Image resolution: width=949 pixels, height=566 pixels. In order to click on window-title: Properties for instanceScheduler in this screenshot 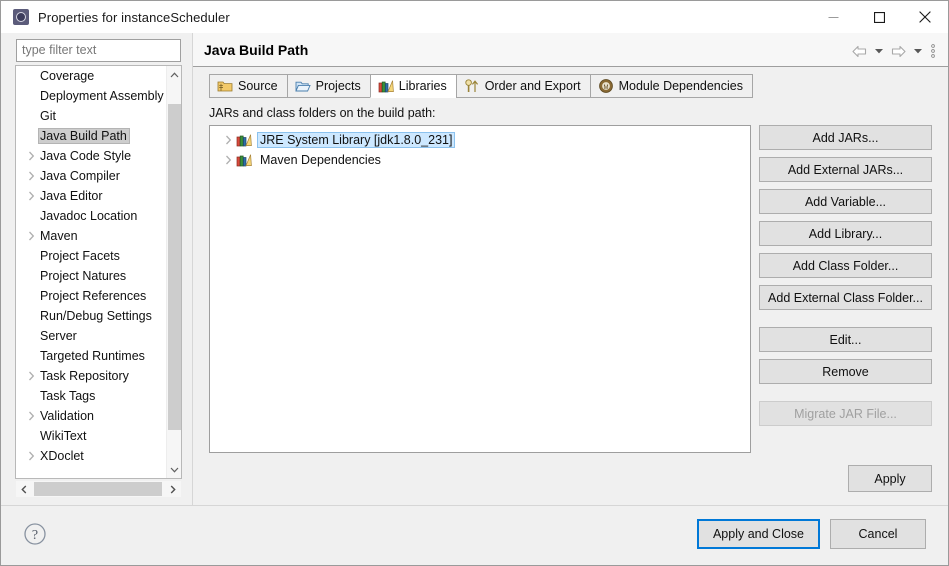, I will do `click(134, 17)`.